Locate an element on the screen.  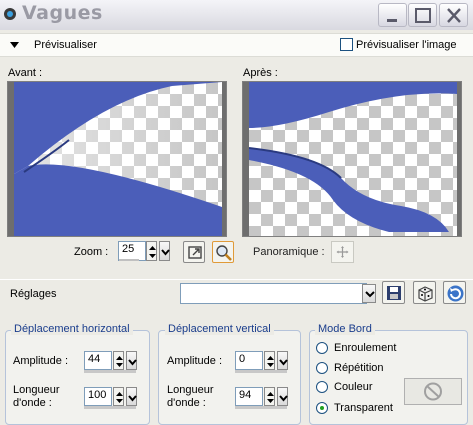
before-label: Avant : is located at coordinates (25, 73).